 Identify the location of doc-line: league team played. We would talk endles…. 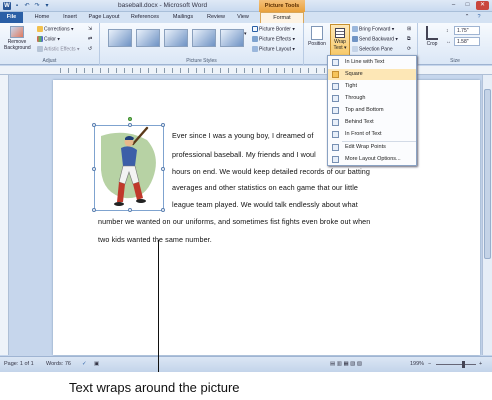
(265, 204).